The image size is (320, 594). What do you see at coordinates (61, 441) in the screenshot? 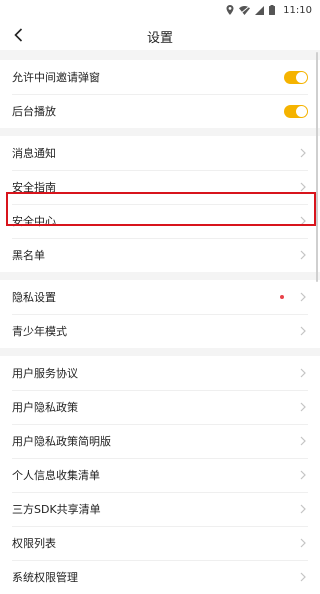
I see `menu-item-label: 用户隐私政策简明版` at bounding box center [61, 441].